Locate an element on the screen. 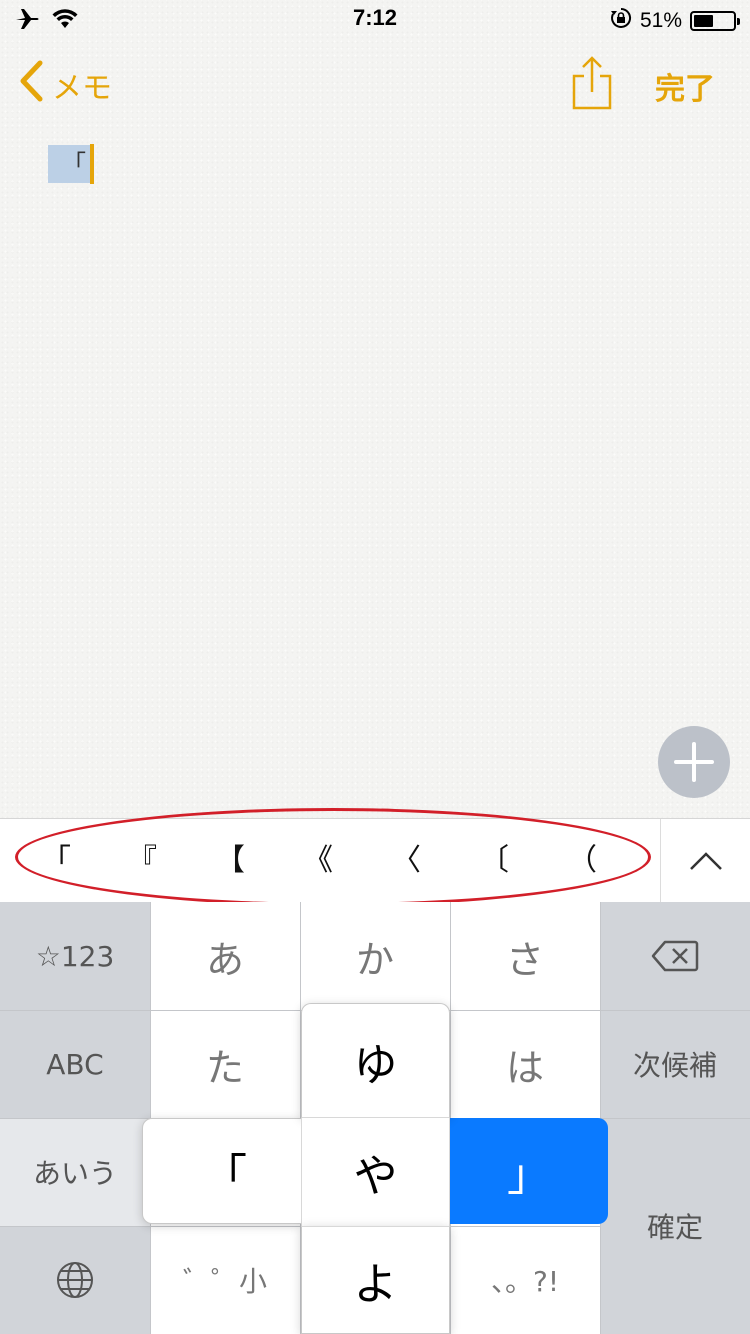 This screenshot has width=750, height=1334. flick-left-option: 「 is located at coordinates (225, 1171).